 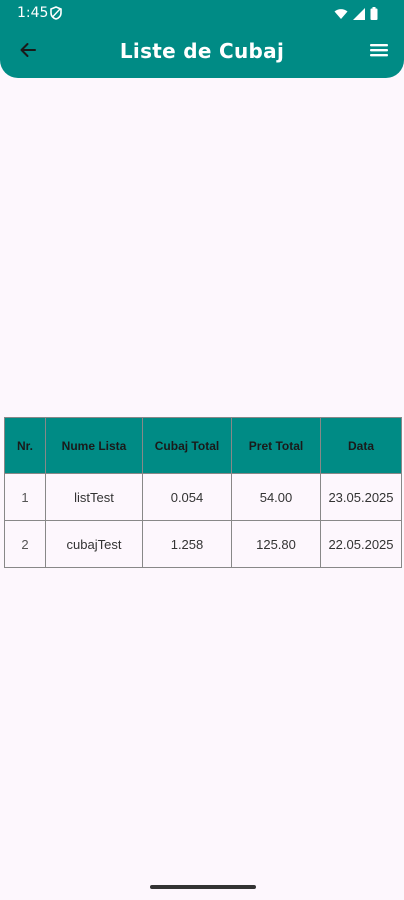 I want to click on cell-pret: 54.00, so click(x=276, y=497).